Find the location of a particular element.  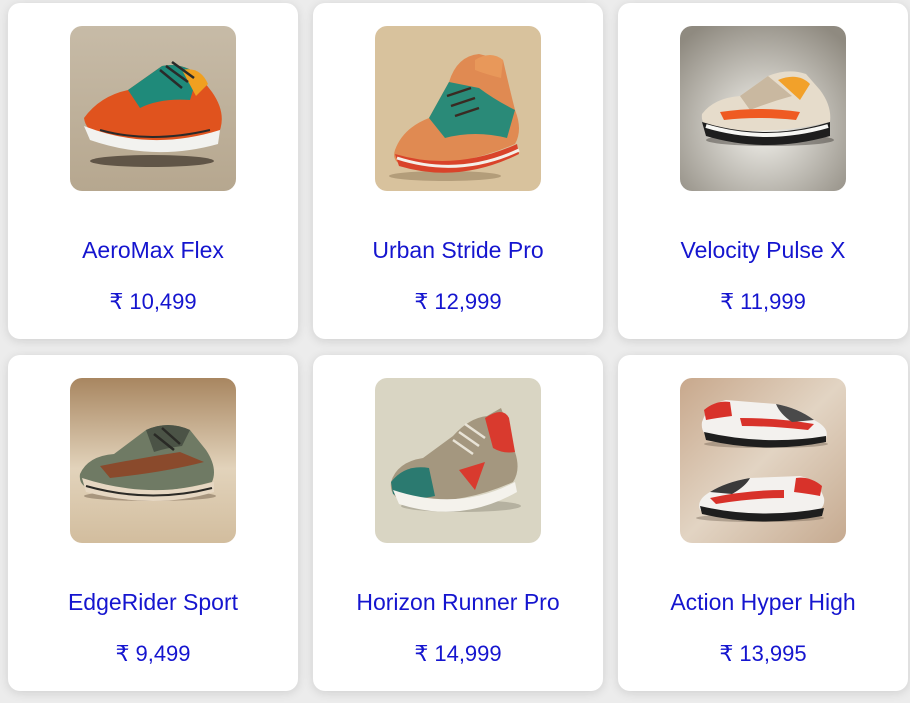

product-name: EdgeRider Sport is located at coordinates (153, 602).